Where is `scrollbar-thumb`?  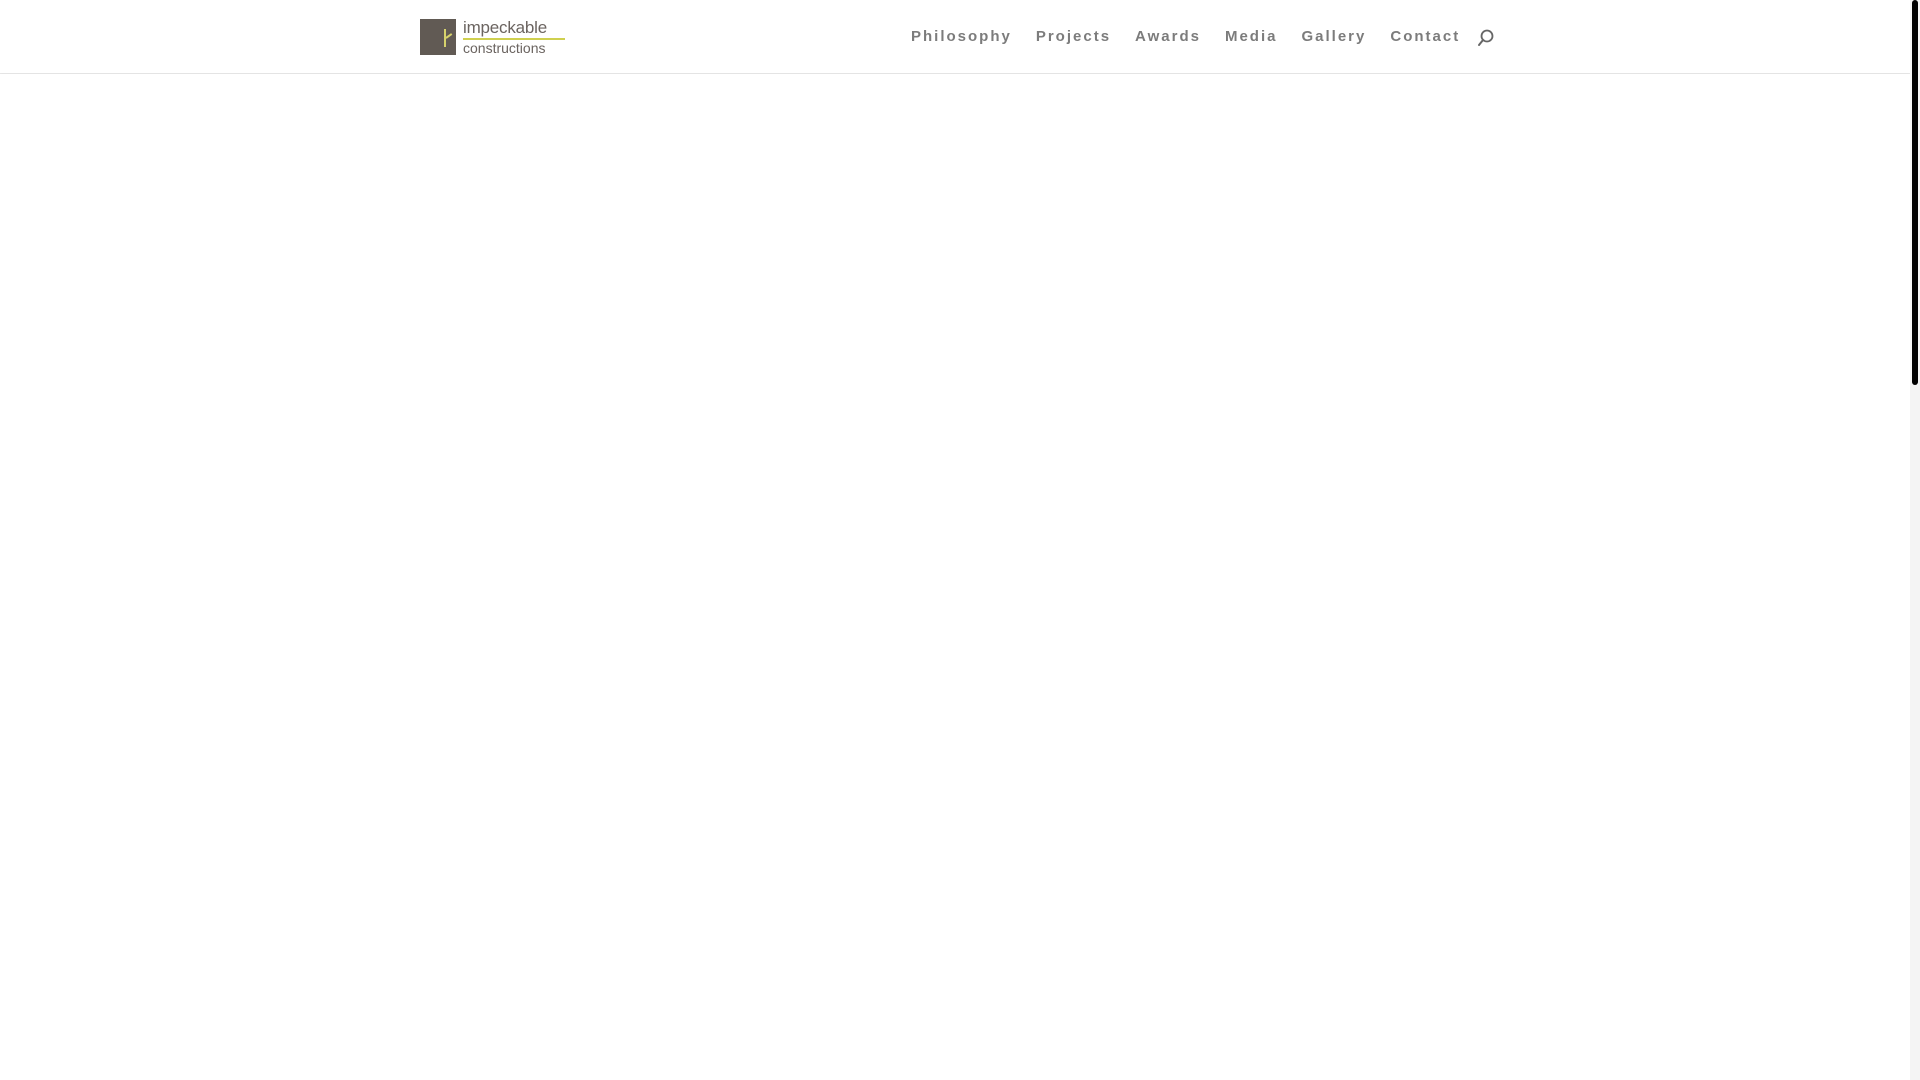
scrollbar-thumb is located at coordinates (1915, 192).